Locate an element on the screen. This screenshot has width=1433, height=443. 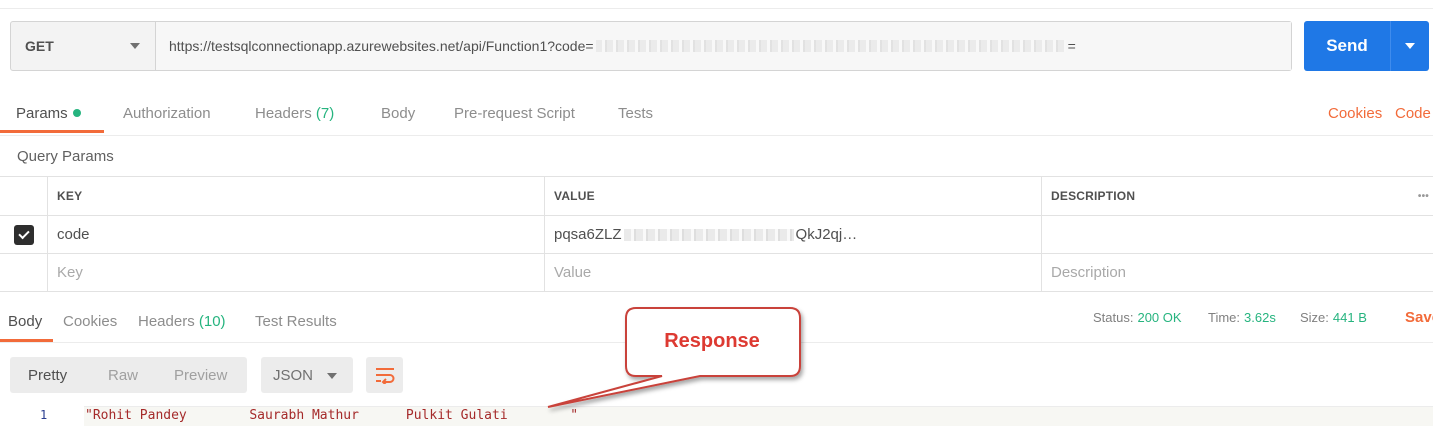
size-value: 441 B is located at coordinates (1349, 317).